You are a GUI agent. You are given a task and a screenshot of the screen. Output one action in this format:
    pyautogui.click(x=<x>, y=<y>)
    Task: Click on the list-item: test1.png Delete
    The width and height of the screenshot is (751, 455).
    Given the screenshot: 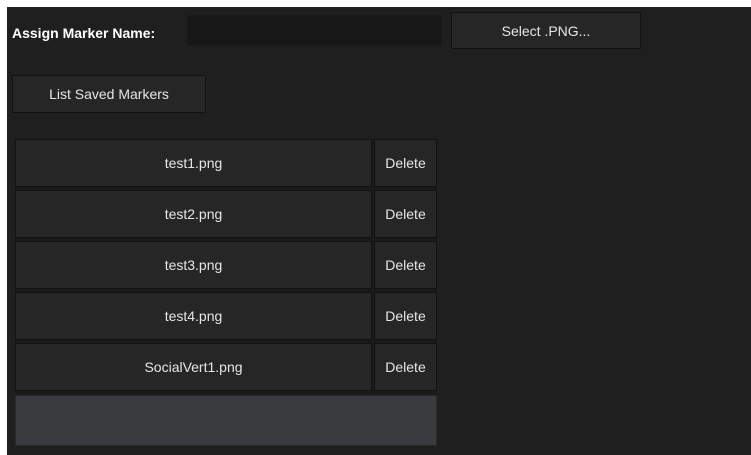 What is the action you would take?
    pyautogui.click(x=226, y=163)
    